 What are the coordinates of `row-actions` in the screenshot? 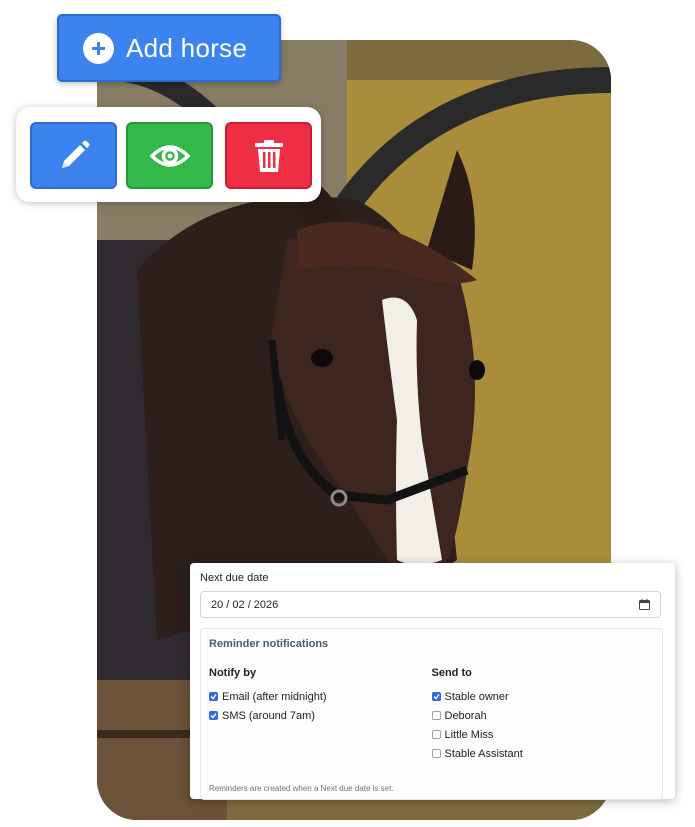 It's located at (168, 154).